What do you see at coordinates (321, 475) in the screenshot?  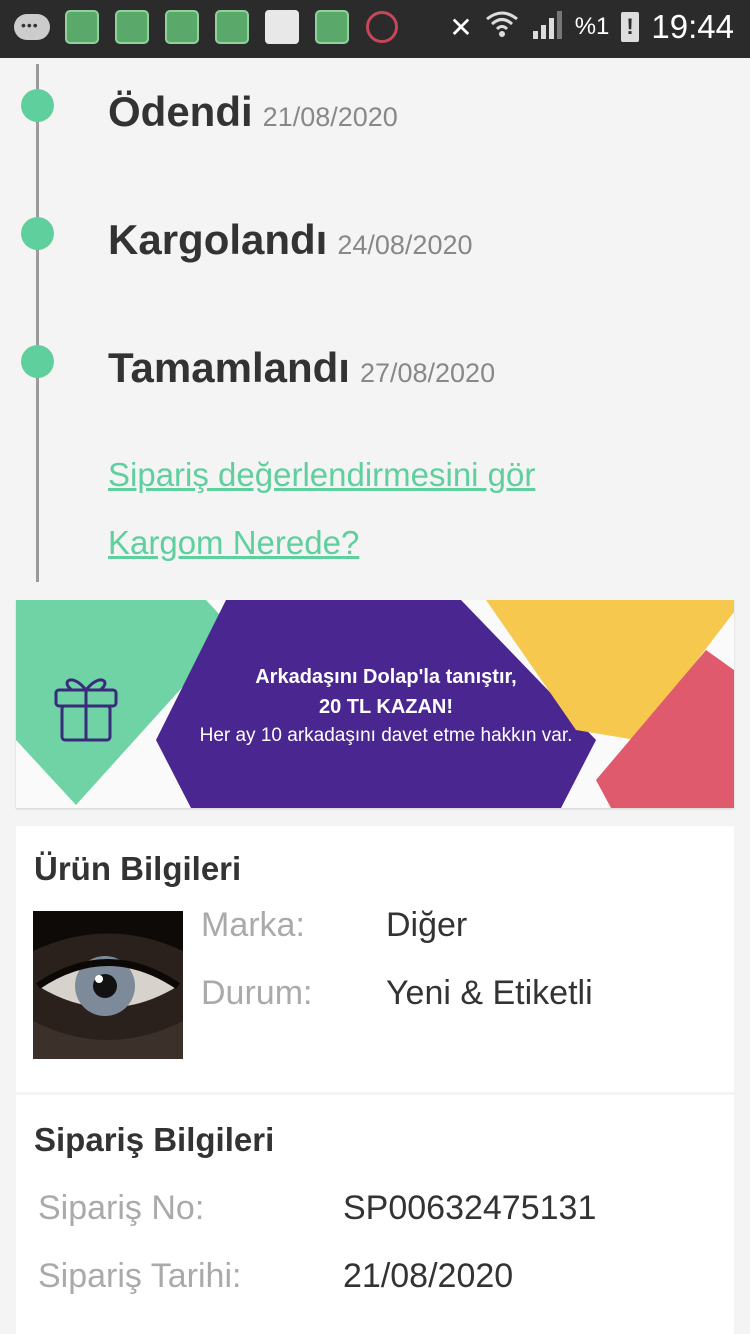 I see `view-order-review-link: Sipariş değerlendirmesini gör` at bounding box center [321, 475].